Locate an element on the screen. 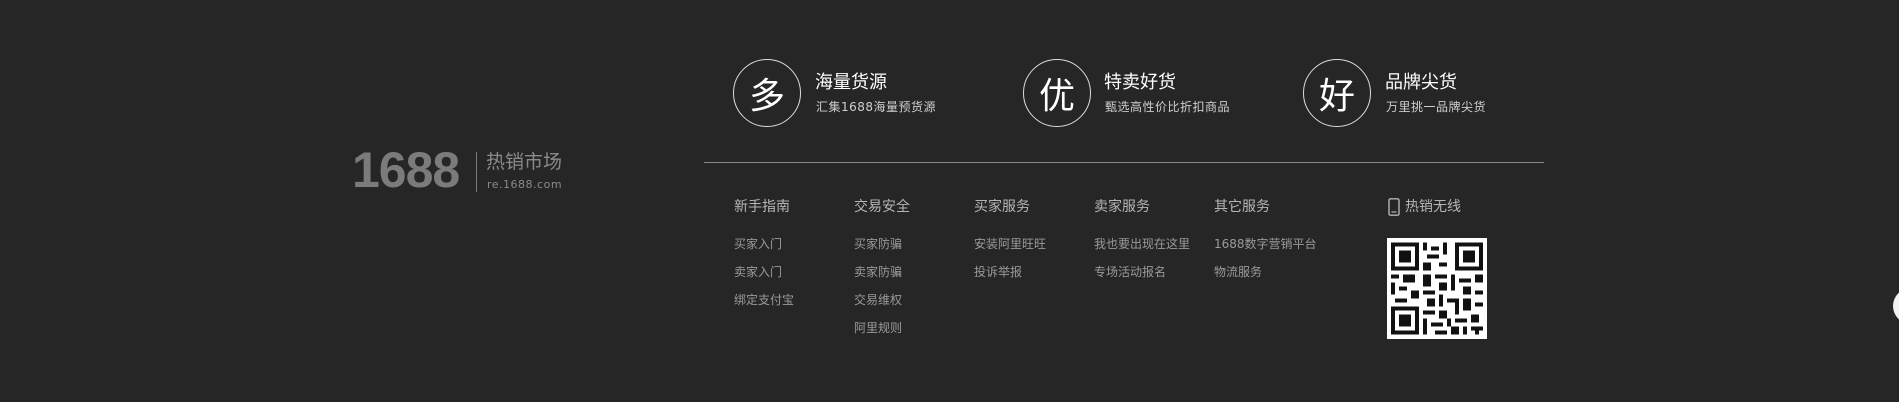 The width and height of the screenshot is (1899, 402). footer-link: 专场活动报名 is located at coordinates (1154, 272).